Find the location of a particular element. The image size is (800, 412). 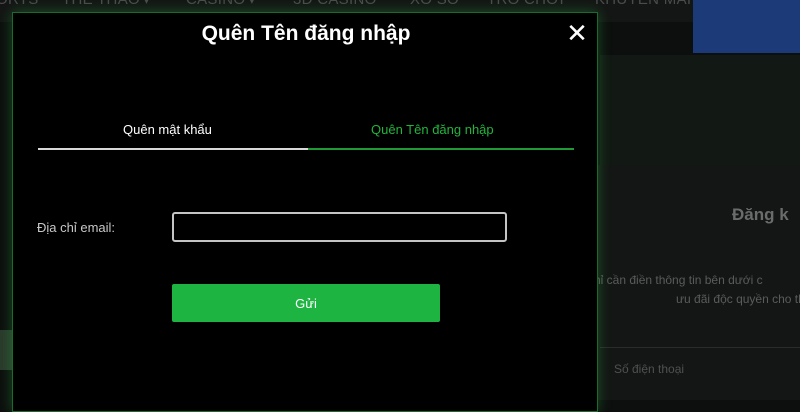

submit-button: Gửi is located at coordinates (306, 303).